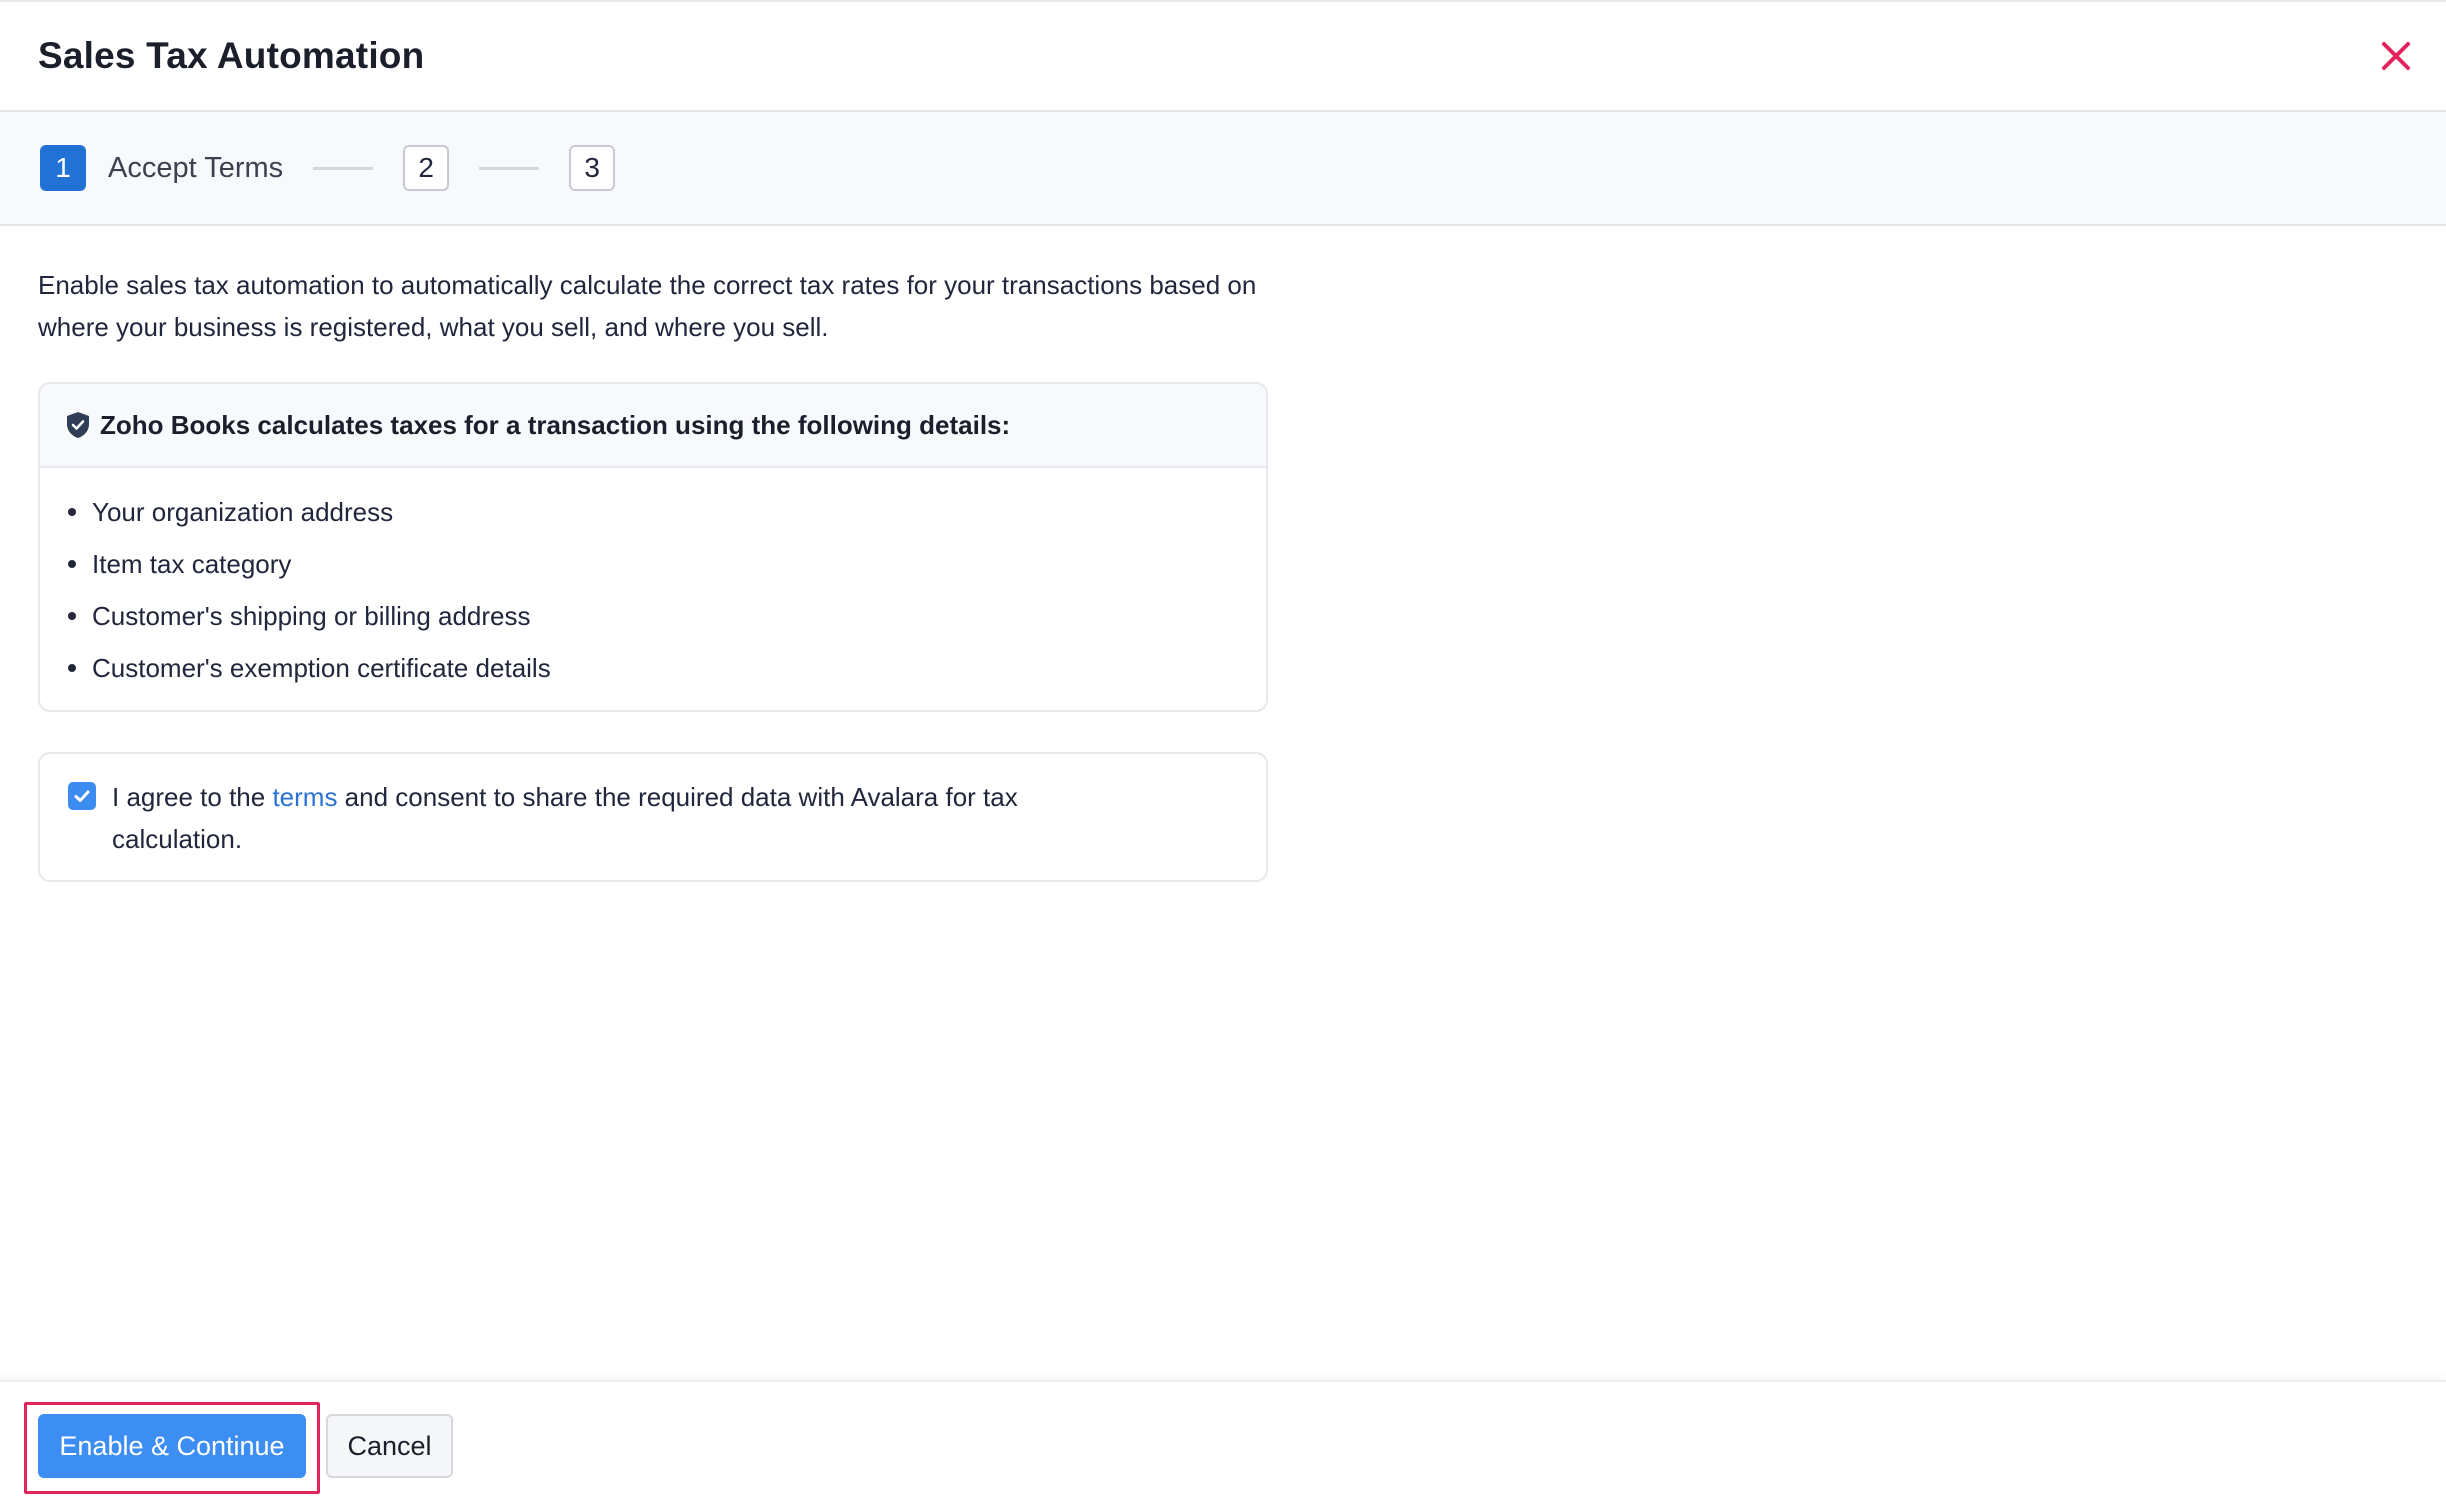 The image size is (2446, 1498). What do you see at coordinates (667, 512) in the screenshot?
I see `list-item: Your organization address` at bounding box center [667, 512].